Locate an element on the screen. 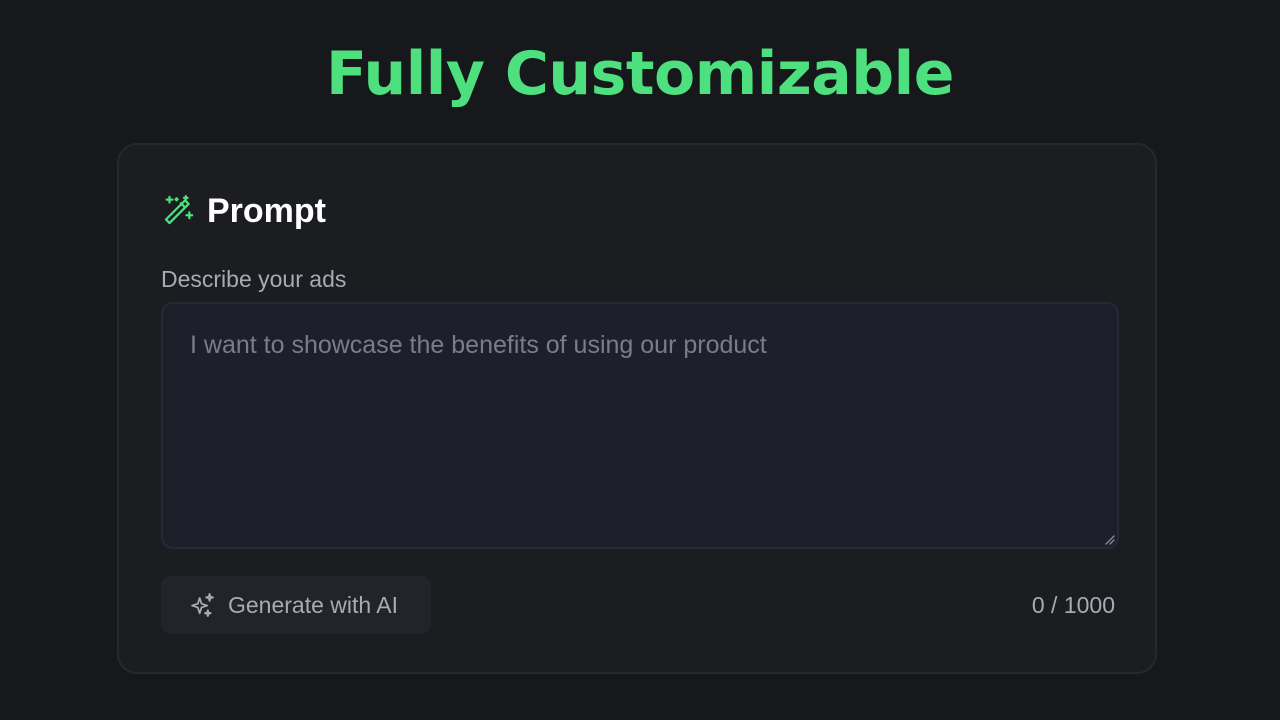 This screenshot has width=1280, height=720. page-title: Fully Customizable is located at coordinates (640, 74).